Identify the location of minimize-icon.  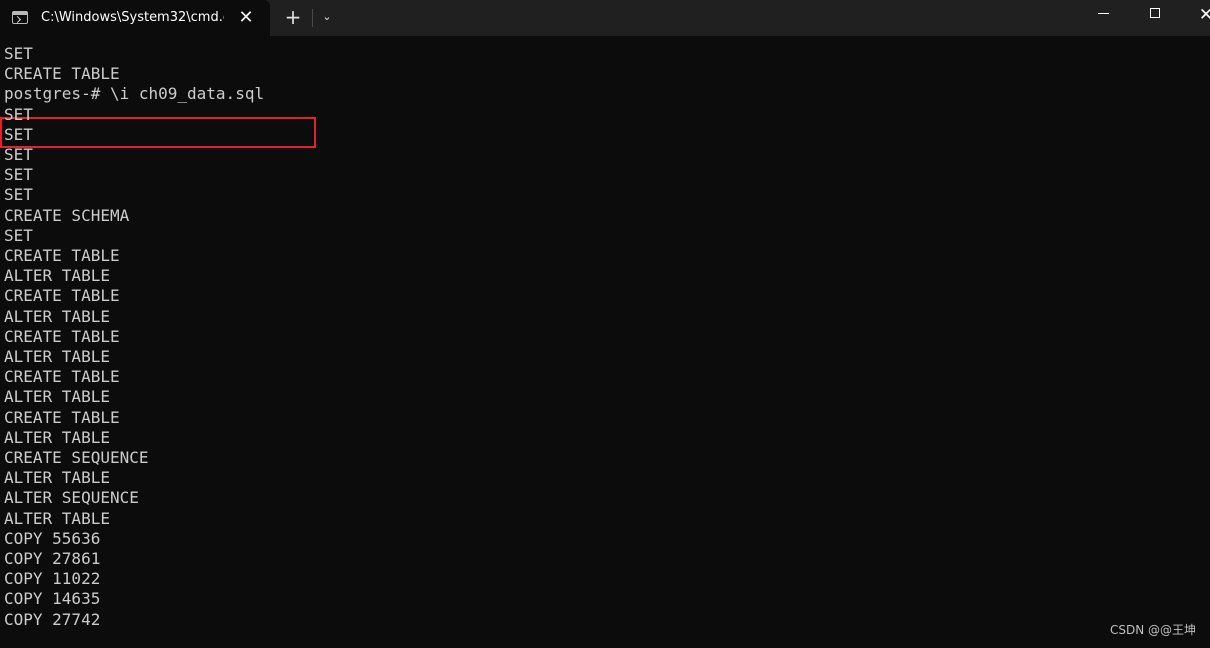
(1103, 13).